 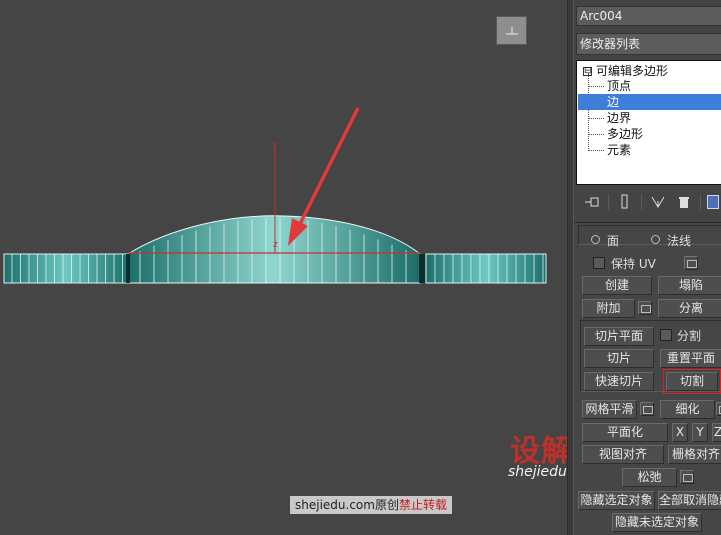 What do you see at coordinates (599, 263) in the screenshot?
I see `preserve-uv-checkbox` at bounding box center [599, 263].